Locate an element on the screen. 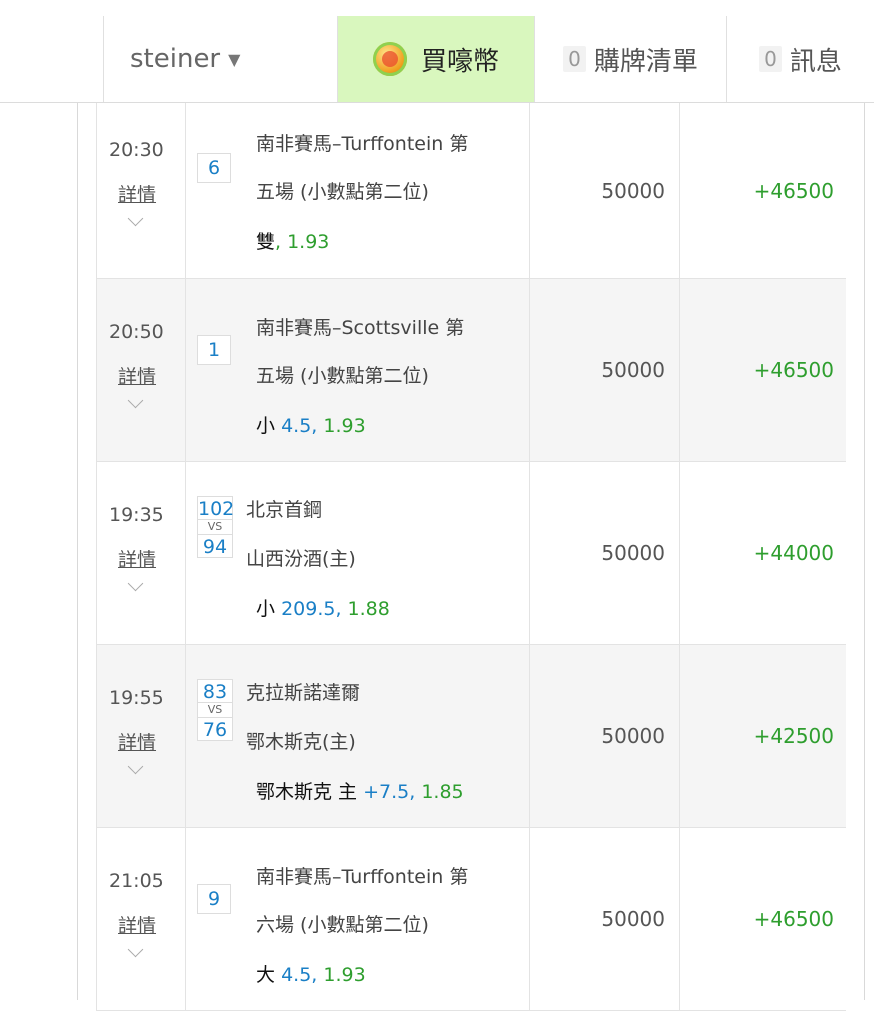  selection-line: 209.5, is located at coordinates (311, 609).